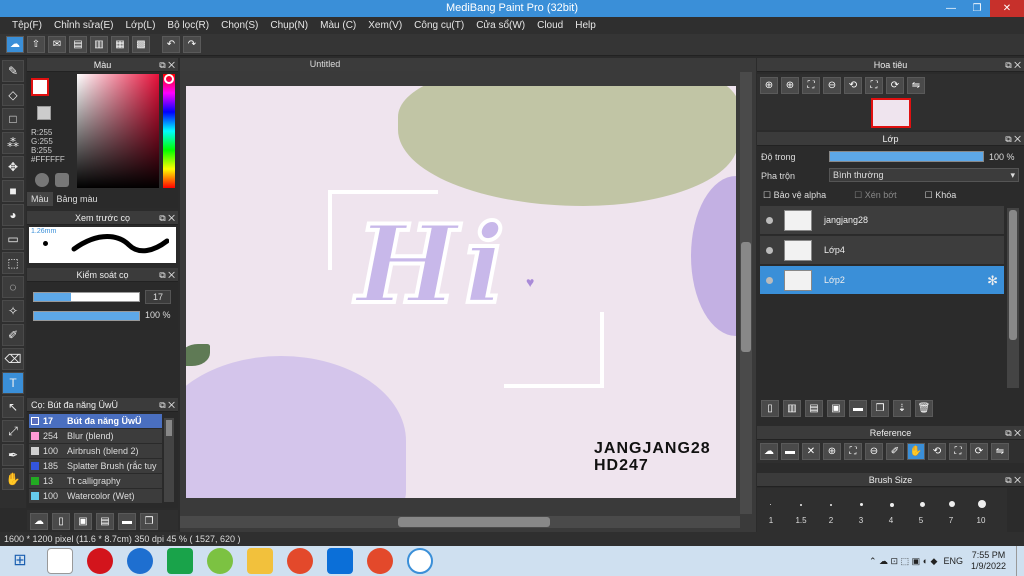  I want to click on ie-icon, so click(140, 561).